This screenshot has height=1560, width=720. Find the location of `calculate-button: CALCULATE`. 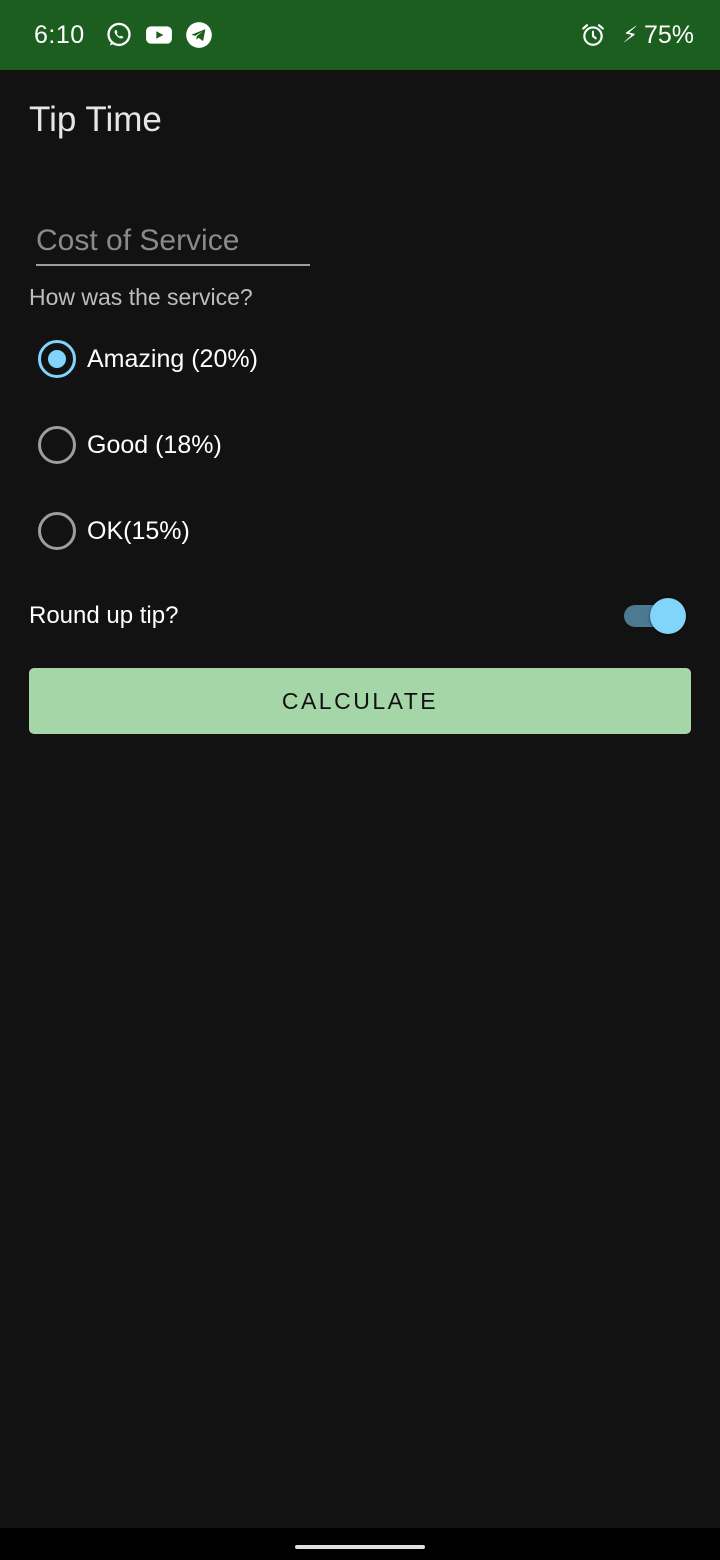

calculate-button: CALCULATE is located at coordinates (360, 701).